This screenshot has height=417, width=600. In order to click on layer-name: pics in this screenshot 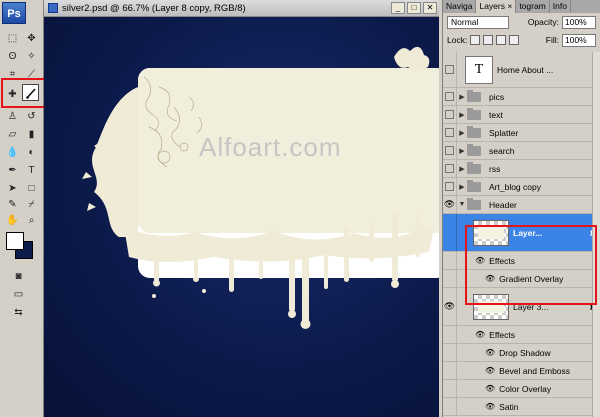, I will do `click(497, 96)`.